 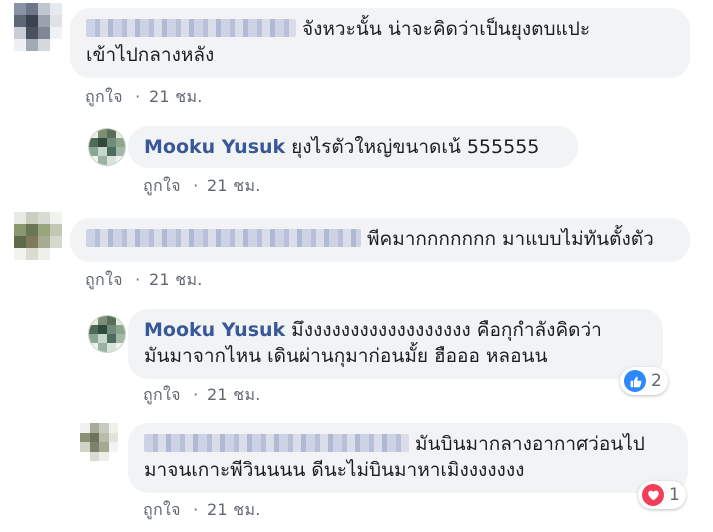 What do you see at coordinates (530, 444) in the screenshot?
I see `comment-text: มันบินมากลางอากาศว่อนไป` at bounding box center [530, 444].